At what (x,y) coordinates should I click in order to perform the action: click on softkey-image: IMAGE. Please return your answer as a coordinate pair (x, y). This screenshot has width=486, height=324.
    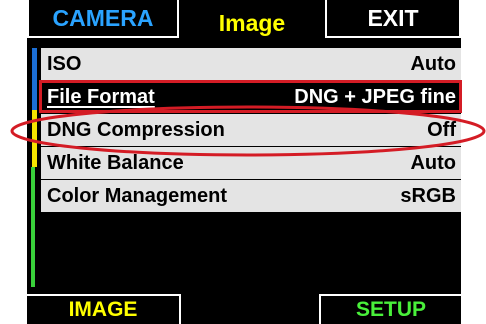
    Looking at the image, I should click on (104, 309).